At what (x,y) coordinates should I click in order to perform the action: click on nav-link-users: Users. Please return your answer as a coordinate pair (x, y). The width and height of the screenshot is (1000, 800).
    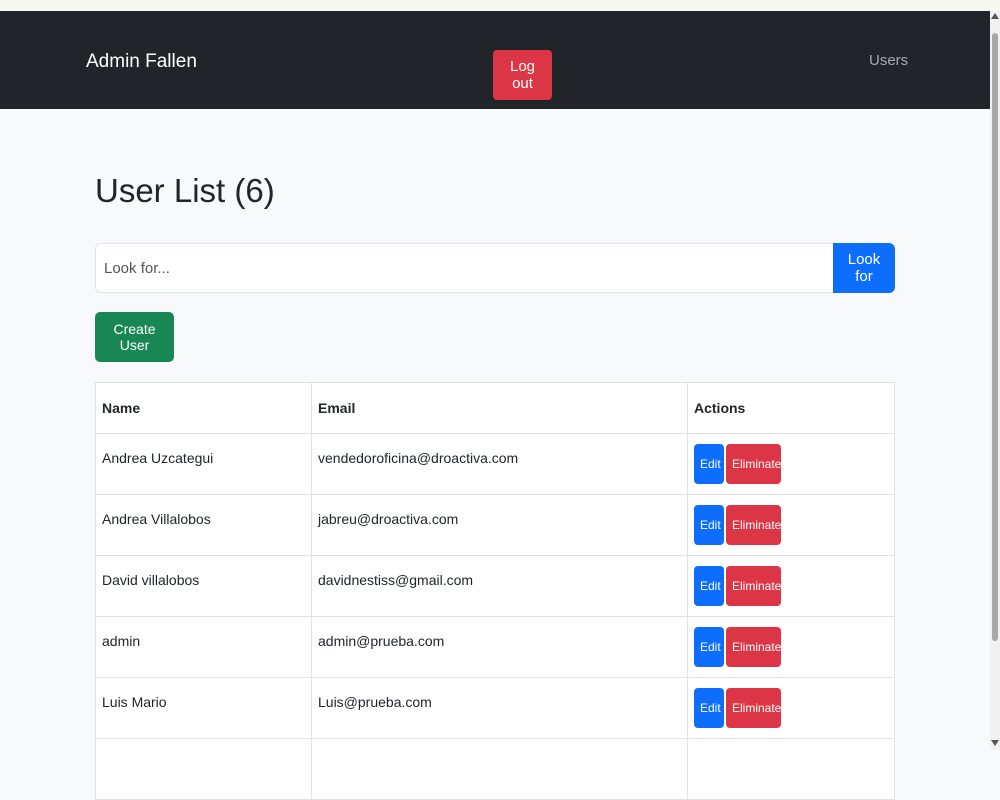
    Looking at the image, I should click on (888, 60).